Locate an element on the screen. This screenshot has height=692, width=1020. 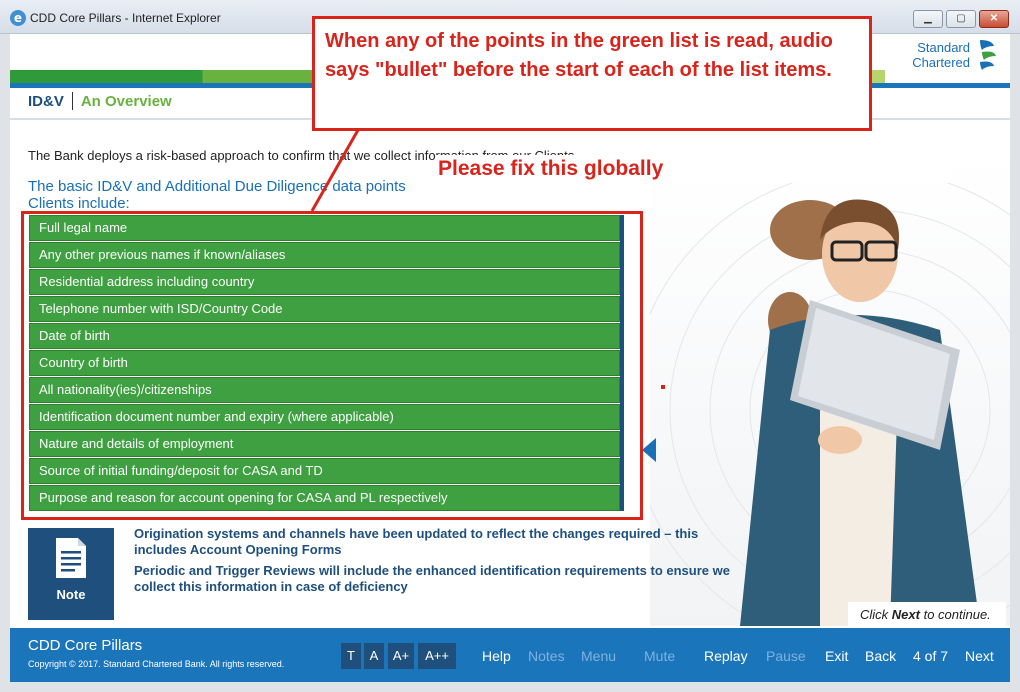
text-size-a-plus-button: A+ is located at coordinates (401, 656).